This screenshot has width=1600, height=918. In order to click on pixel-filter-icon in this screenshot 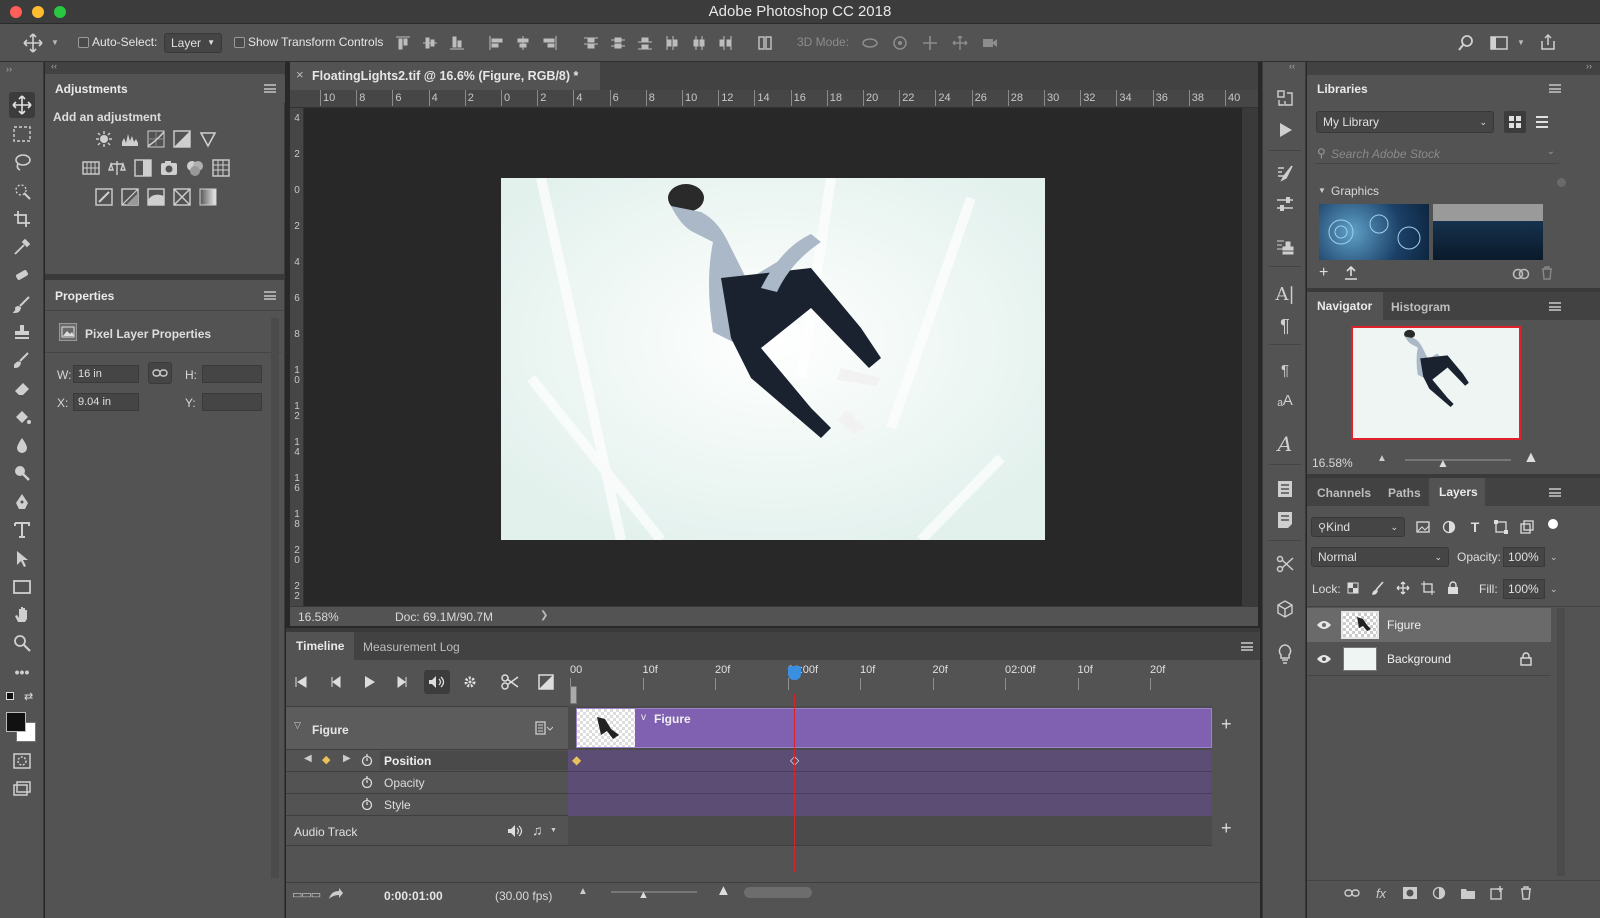, I will do `click(1423, 527)`.